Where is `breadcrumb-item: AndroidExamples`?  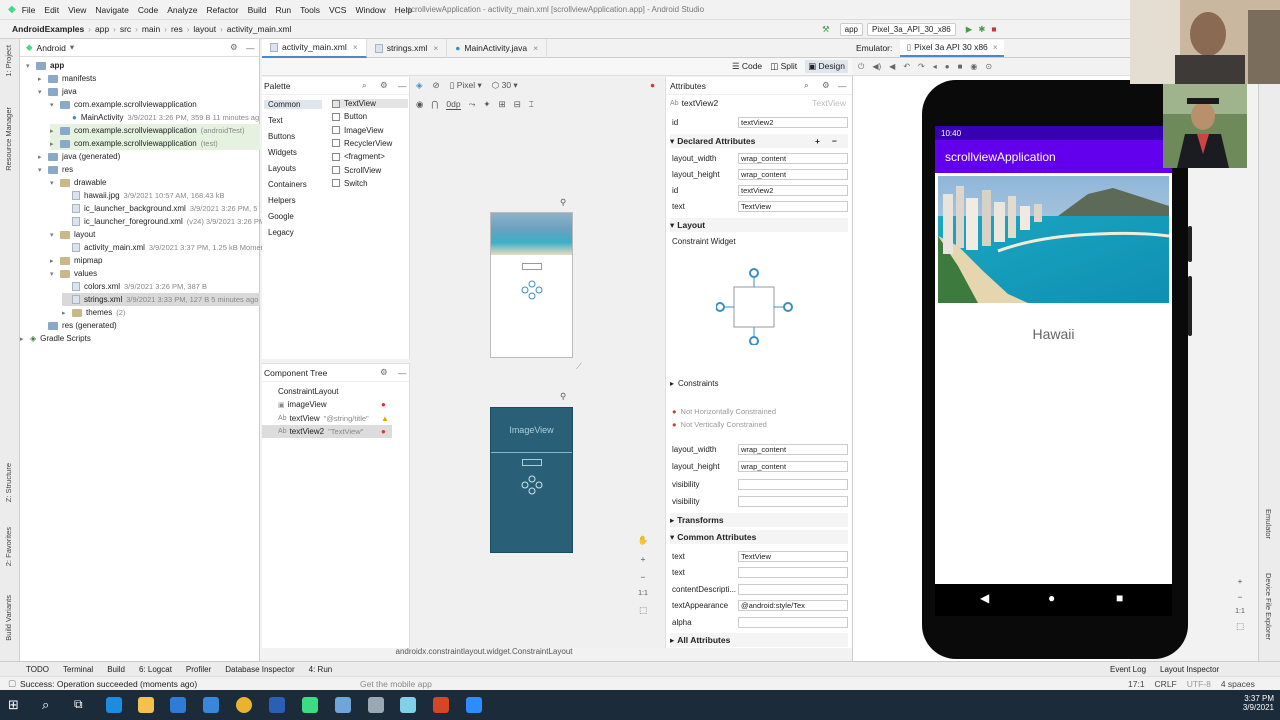 breadcrumb-item: AndroidExamples is located at coordinates (48, 29).